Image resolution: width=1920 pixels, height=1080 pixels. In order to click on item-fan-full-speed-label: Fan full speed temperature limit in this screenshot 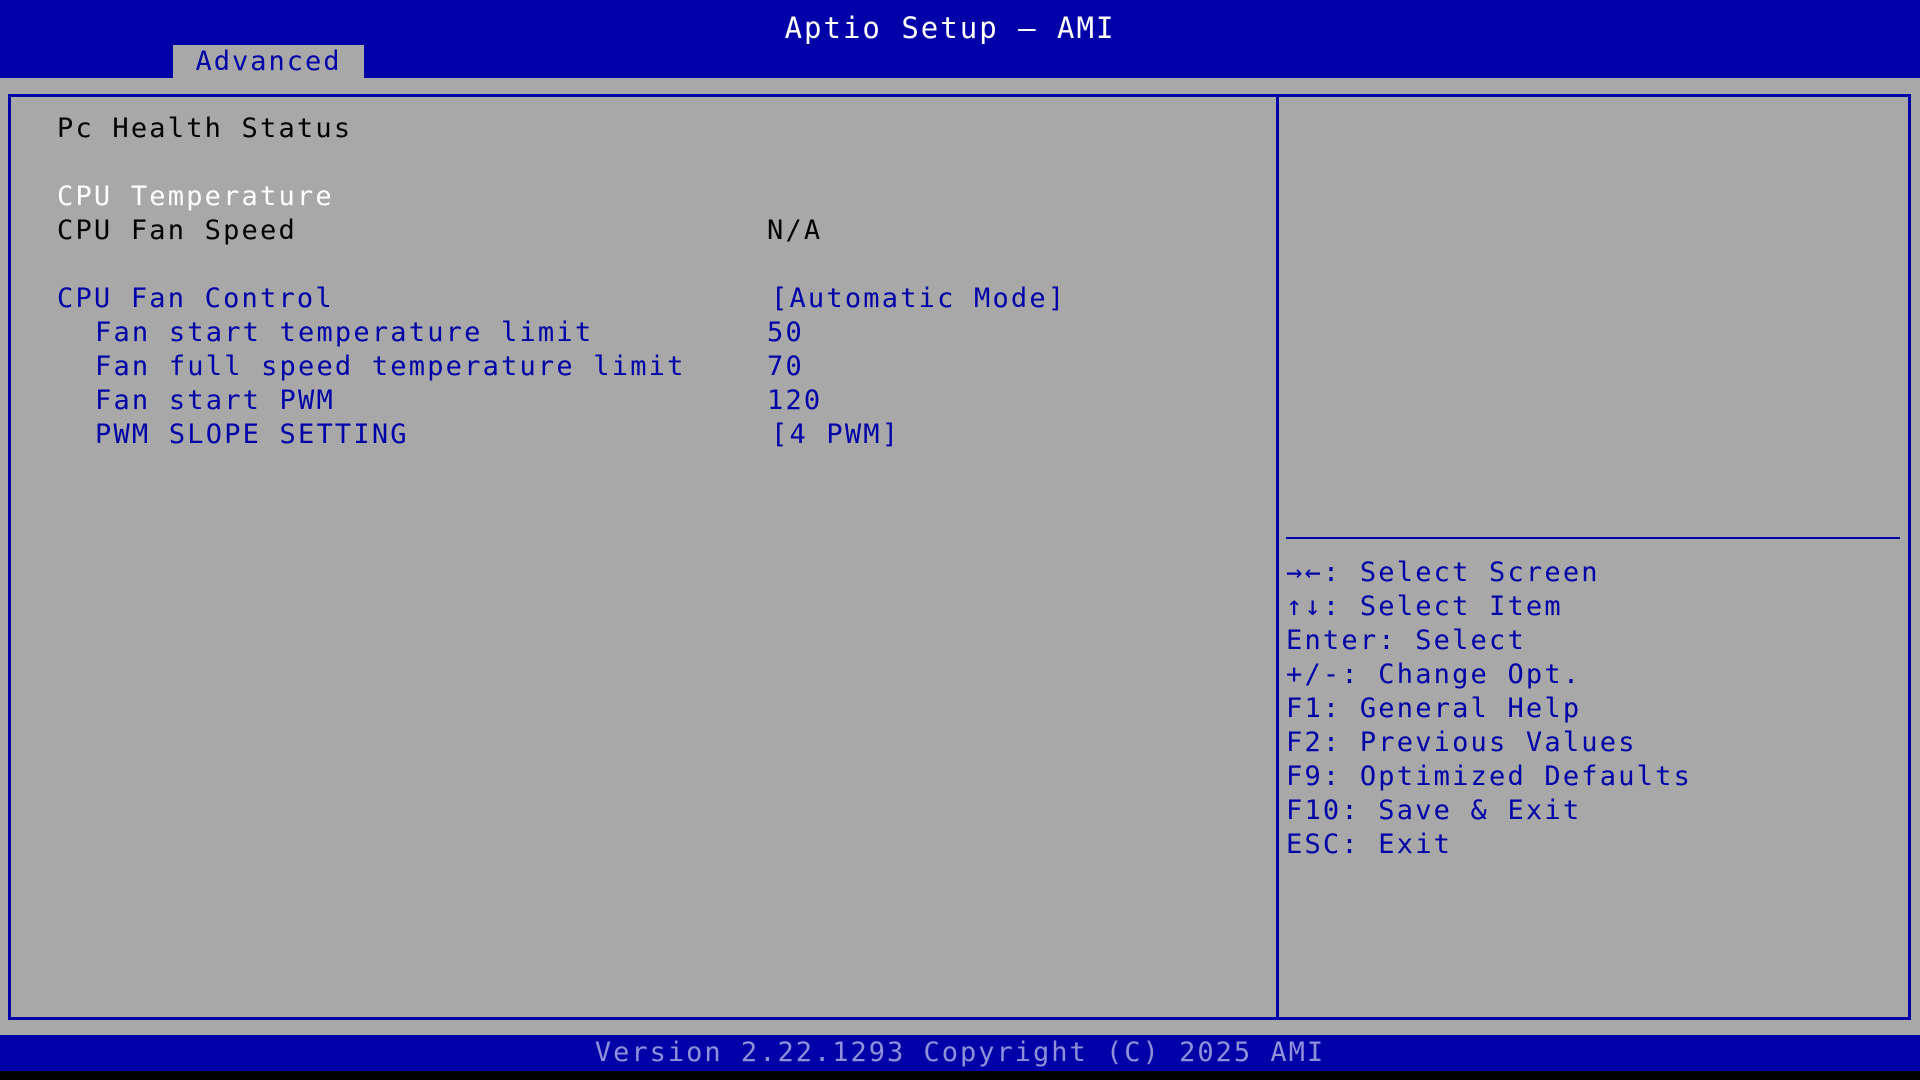, I will do `click(390, 367)`.